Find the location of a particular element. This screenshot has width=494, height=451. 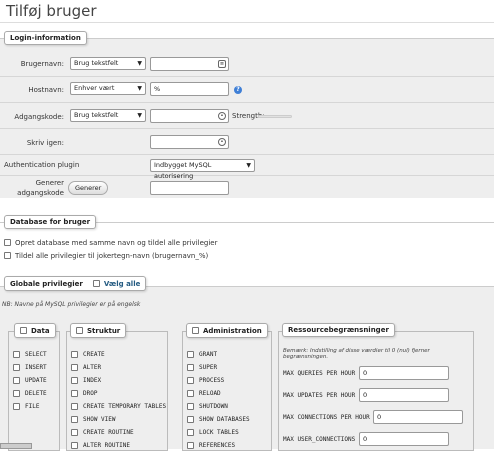

data-legend: Data is located at coordinates (35, 330).